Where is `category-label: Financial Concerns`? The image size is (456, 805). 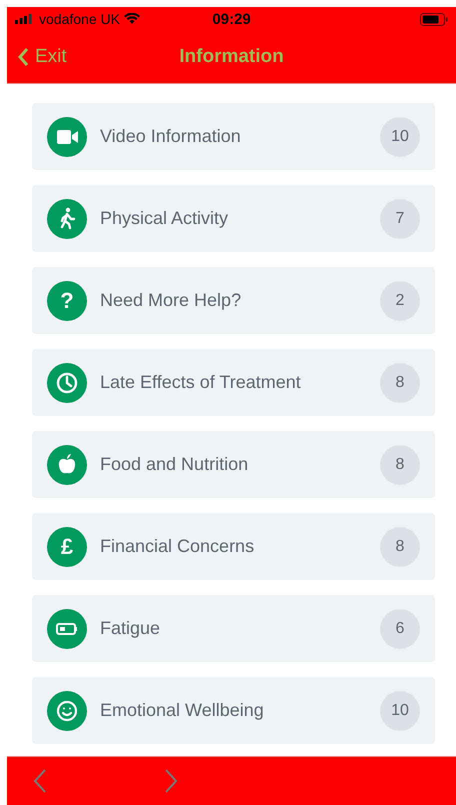 category-label: Financial Concerns is located at coordinates (178, 546).